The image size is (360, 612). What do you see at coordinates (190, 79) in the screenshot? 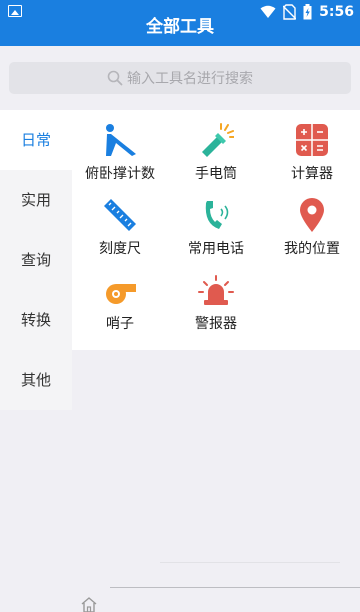
I see `search-placeholder: 输入工具名进行搜索` at bounding box center [190, 79].